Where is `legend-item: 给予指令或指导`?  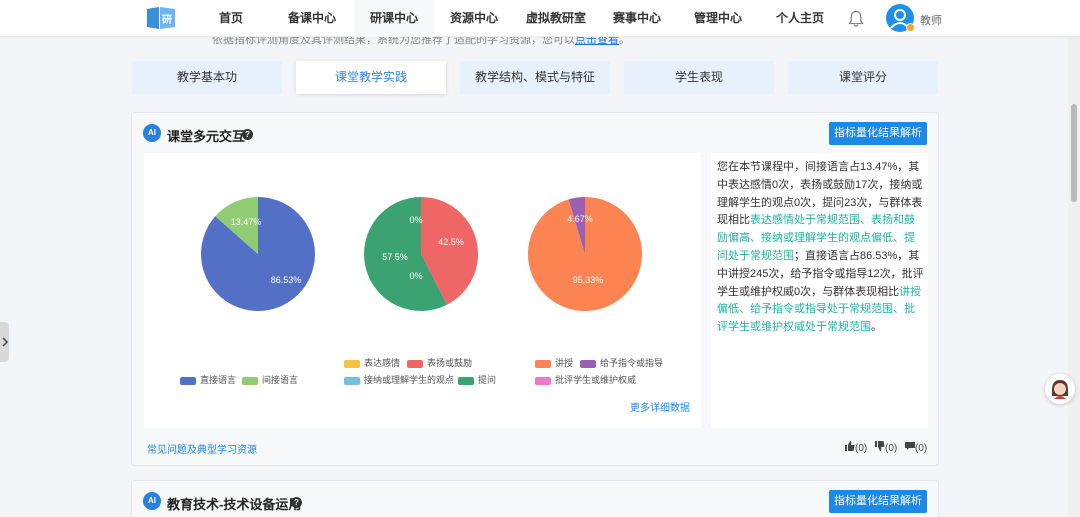 legend-item: 给予指令或指导 is located at coordinates (621, 362).